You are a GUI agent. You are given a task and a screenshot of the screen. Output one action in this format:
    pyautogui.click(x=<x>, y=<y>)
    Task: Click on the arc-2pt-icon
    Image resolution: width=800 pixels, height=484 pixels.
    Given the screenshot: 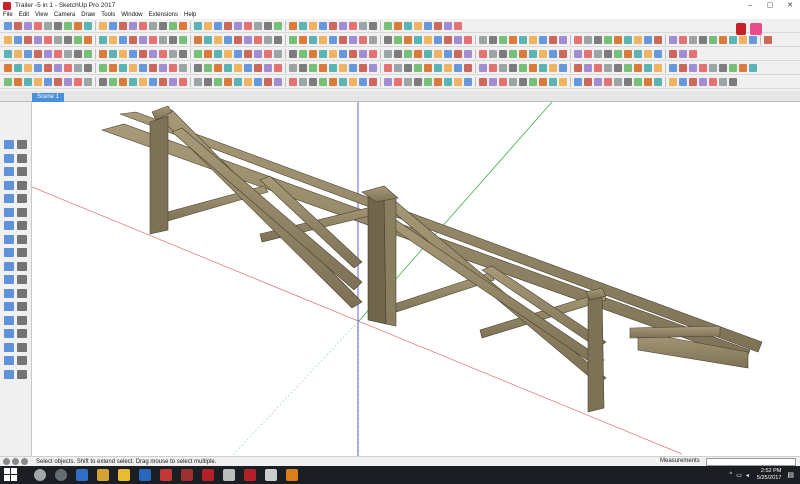 What is the action you would take?
    pyautogui.click(x=22, y=225)
    